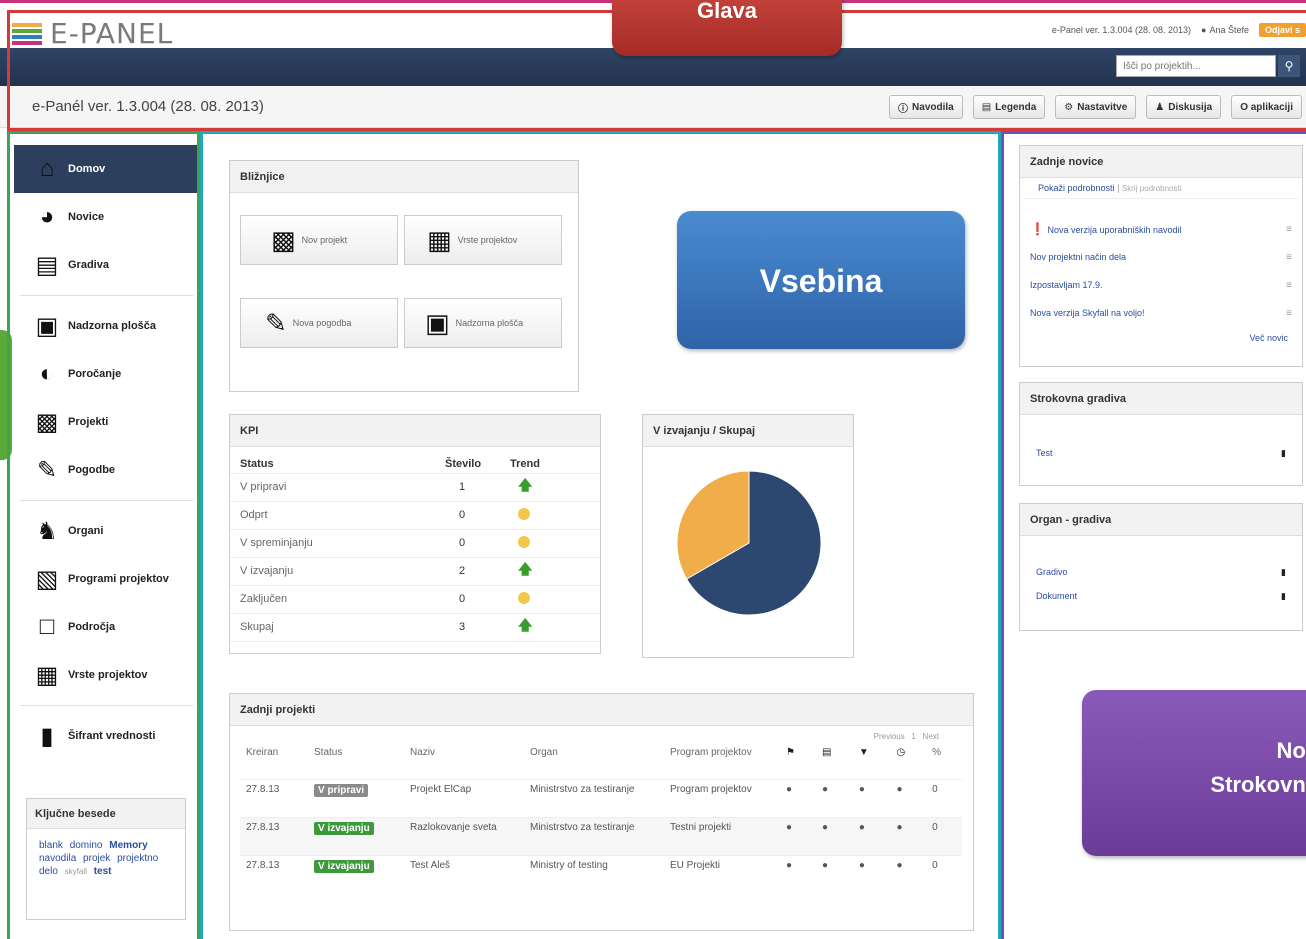 The width and height of the screenshot is (1306, 939). What do you see at coordinates (1194, 773) in the screenshot?
I see `right-callout: Nov Strokovna` at bounding box center [1194, 773].